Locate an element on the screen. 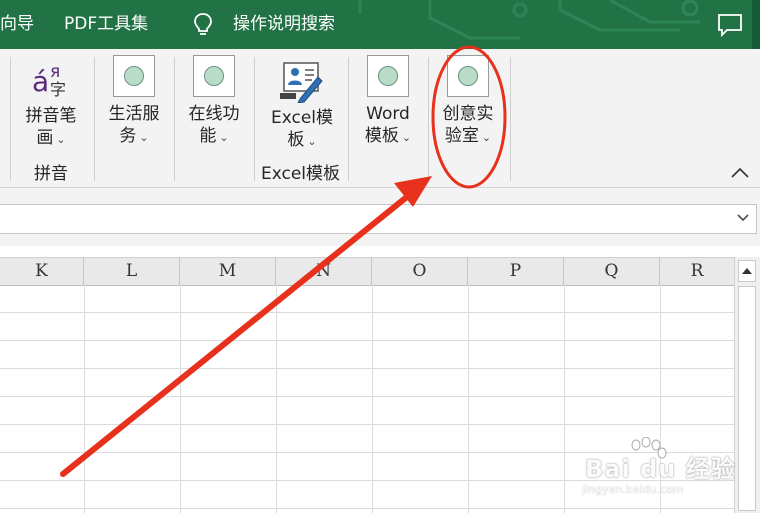 The height and width of the screenshot is (513, 760). word-template-button: Word 模板 ⌄ is located at coordinates (388, 102).